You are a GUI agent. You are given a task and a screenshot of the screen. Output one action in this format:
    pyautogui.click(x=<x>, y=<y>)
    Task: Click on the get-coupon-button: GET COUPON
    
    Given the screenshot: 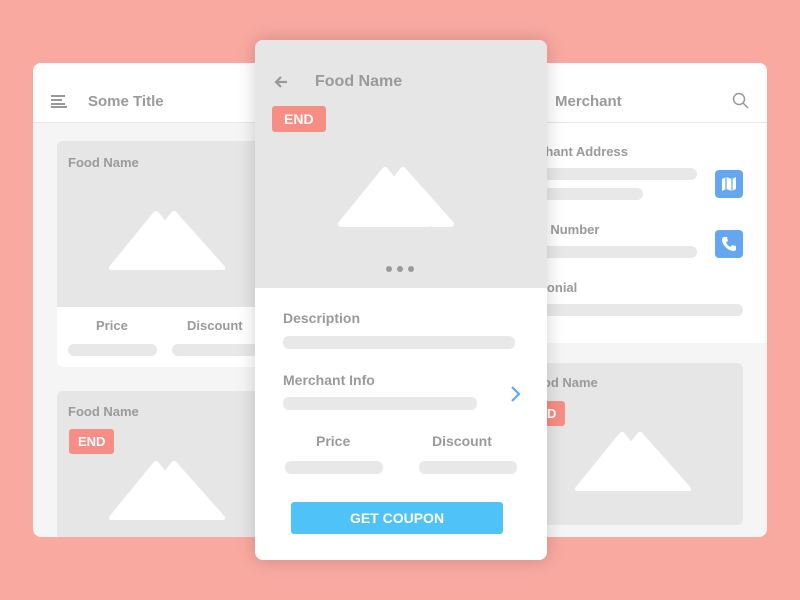 What is the action you would take?
    pyautogui.click(x=397, y=518)
    